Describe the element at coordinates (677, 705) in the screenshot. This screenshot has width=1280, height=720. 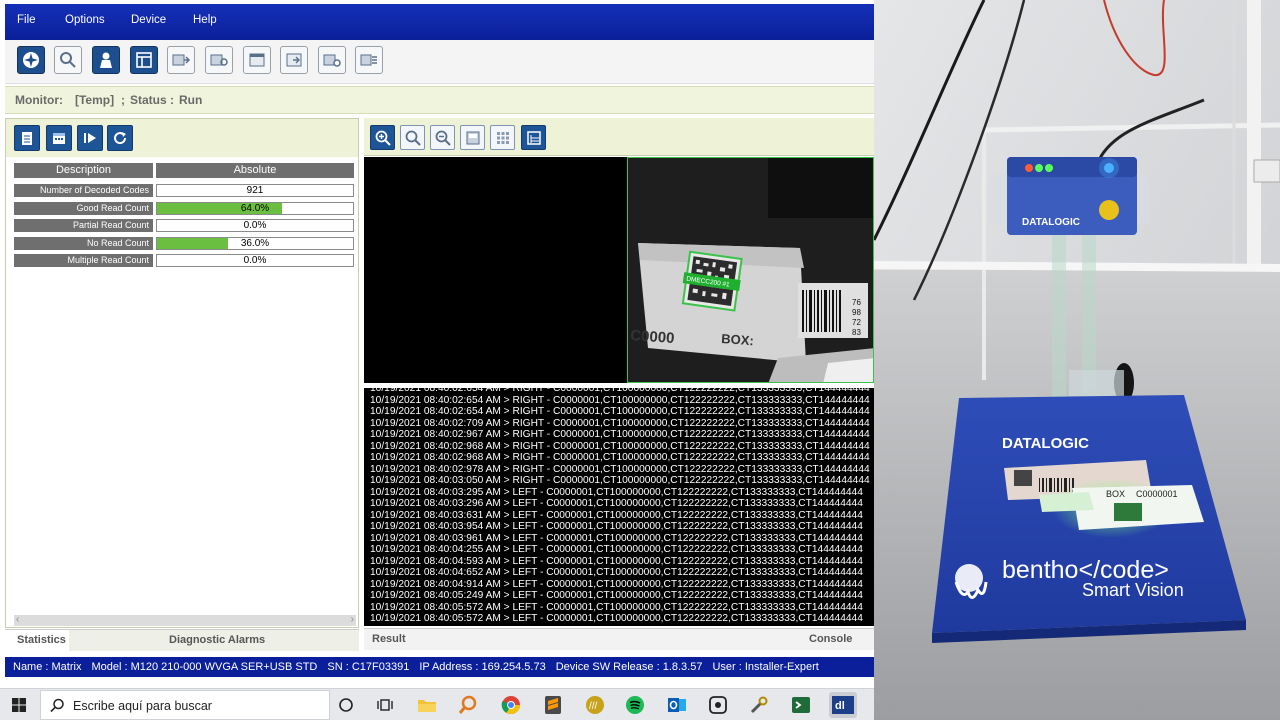
I see `outlook-button` at that location.